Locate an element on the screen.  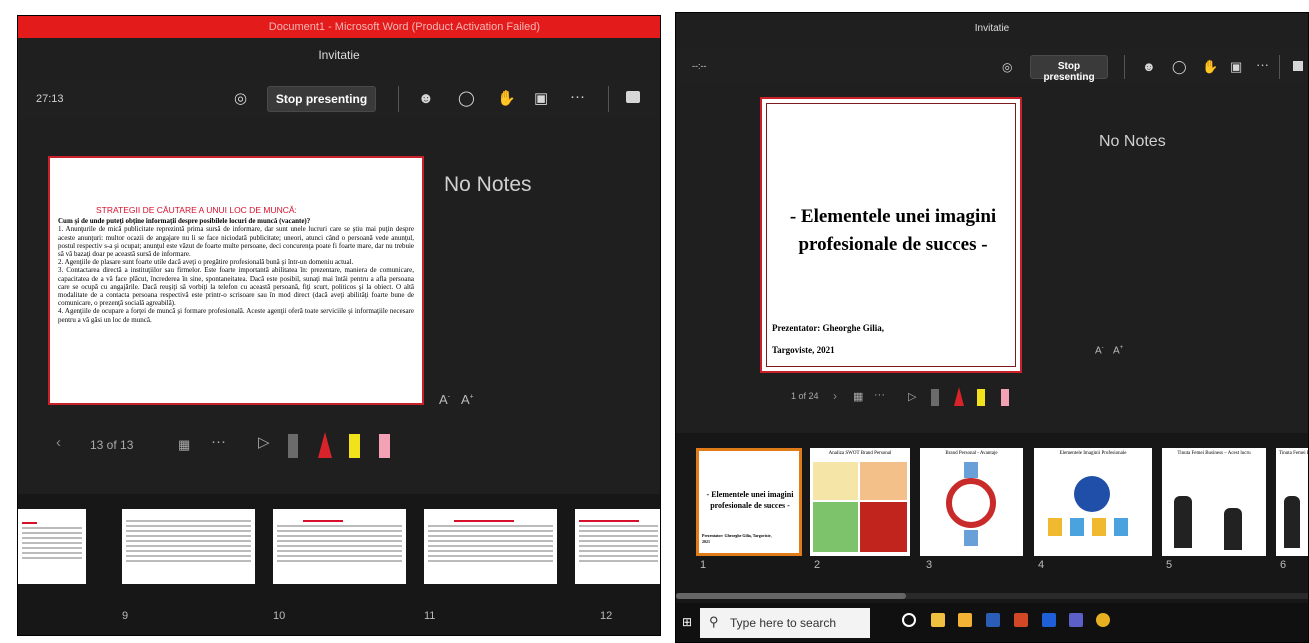
suit-figure is located at coordinates (1233, 529).